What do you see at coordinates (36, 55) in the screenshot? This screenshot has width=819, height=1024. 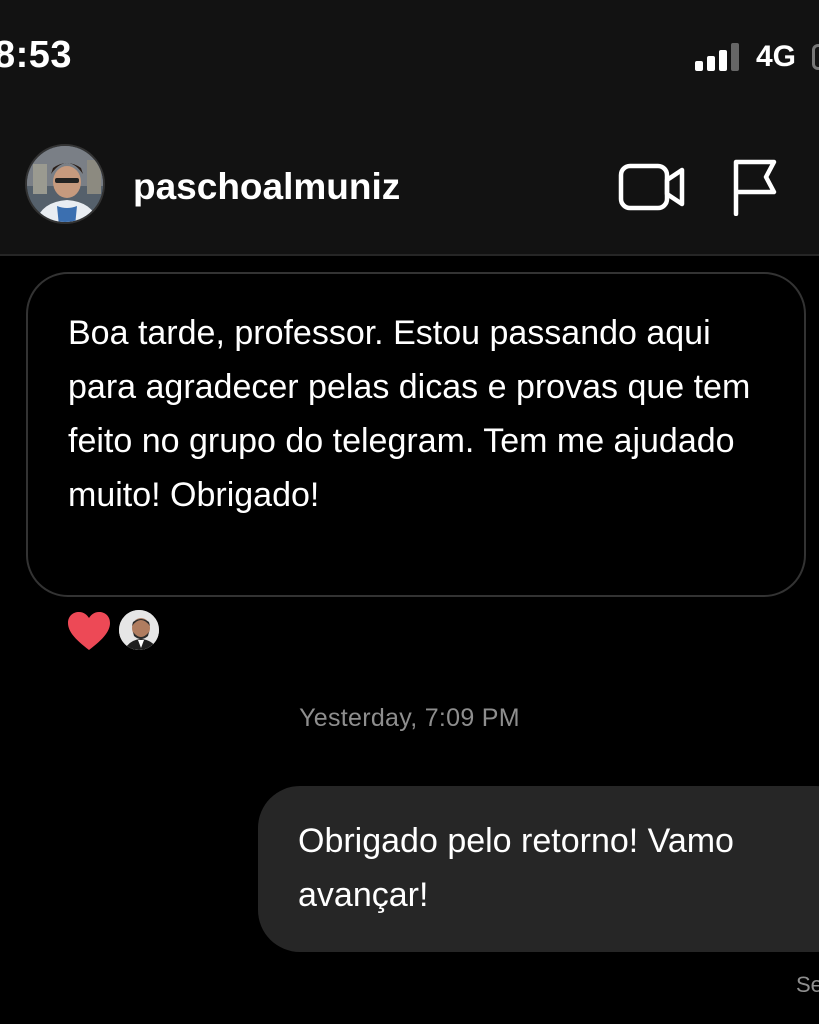 I see `status-time: 8:53` at bounding box center [36, 55].